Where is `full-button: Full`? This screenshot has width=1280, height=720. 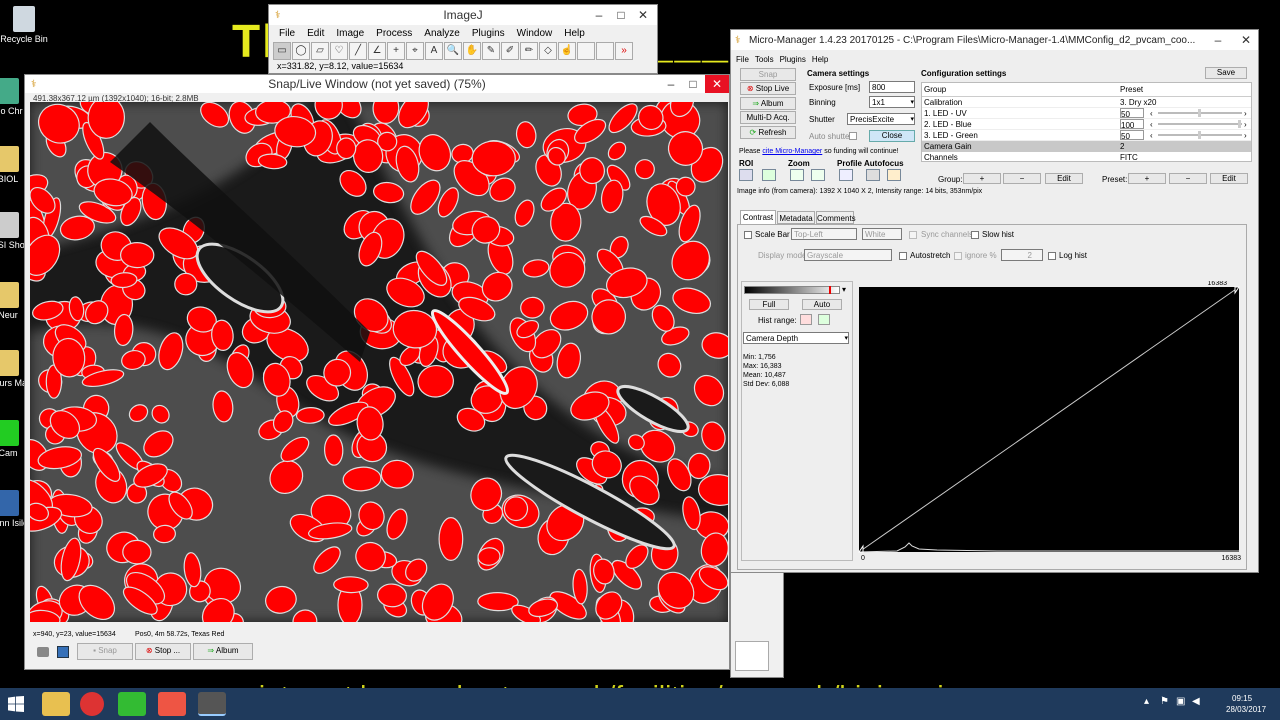 full-button: Full is located at coordinates (769, 304).